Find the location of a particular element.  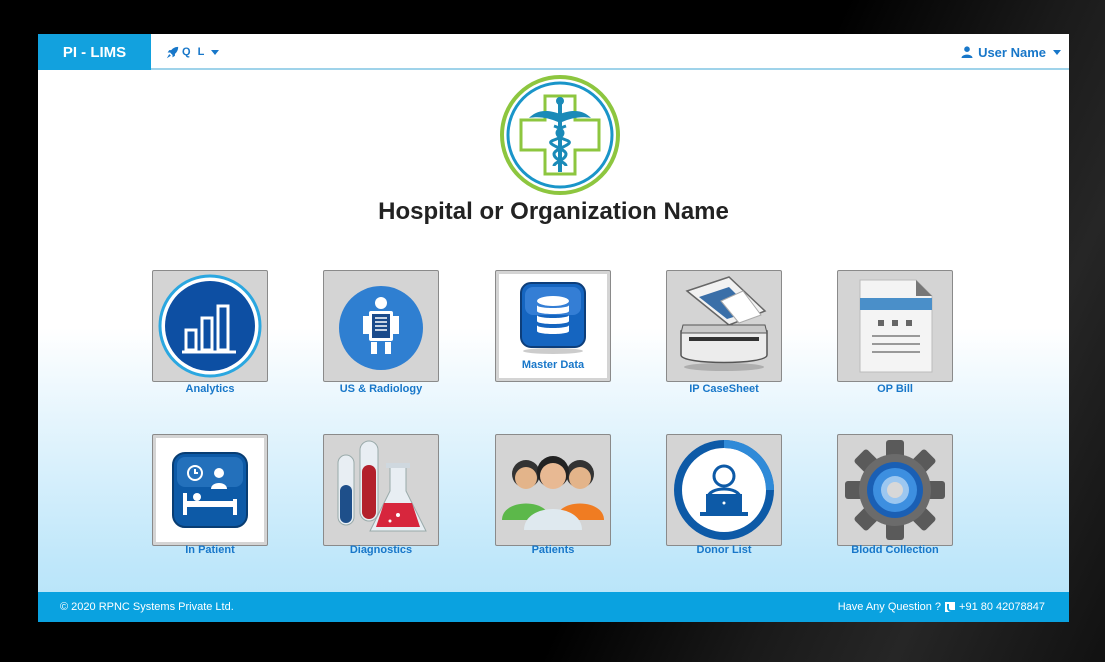

tile-label: Blodd Collection is located at coordinates (895, 550).